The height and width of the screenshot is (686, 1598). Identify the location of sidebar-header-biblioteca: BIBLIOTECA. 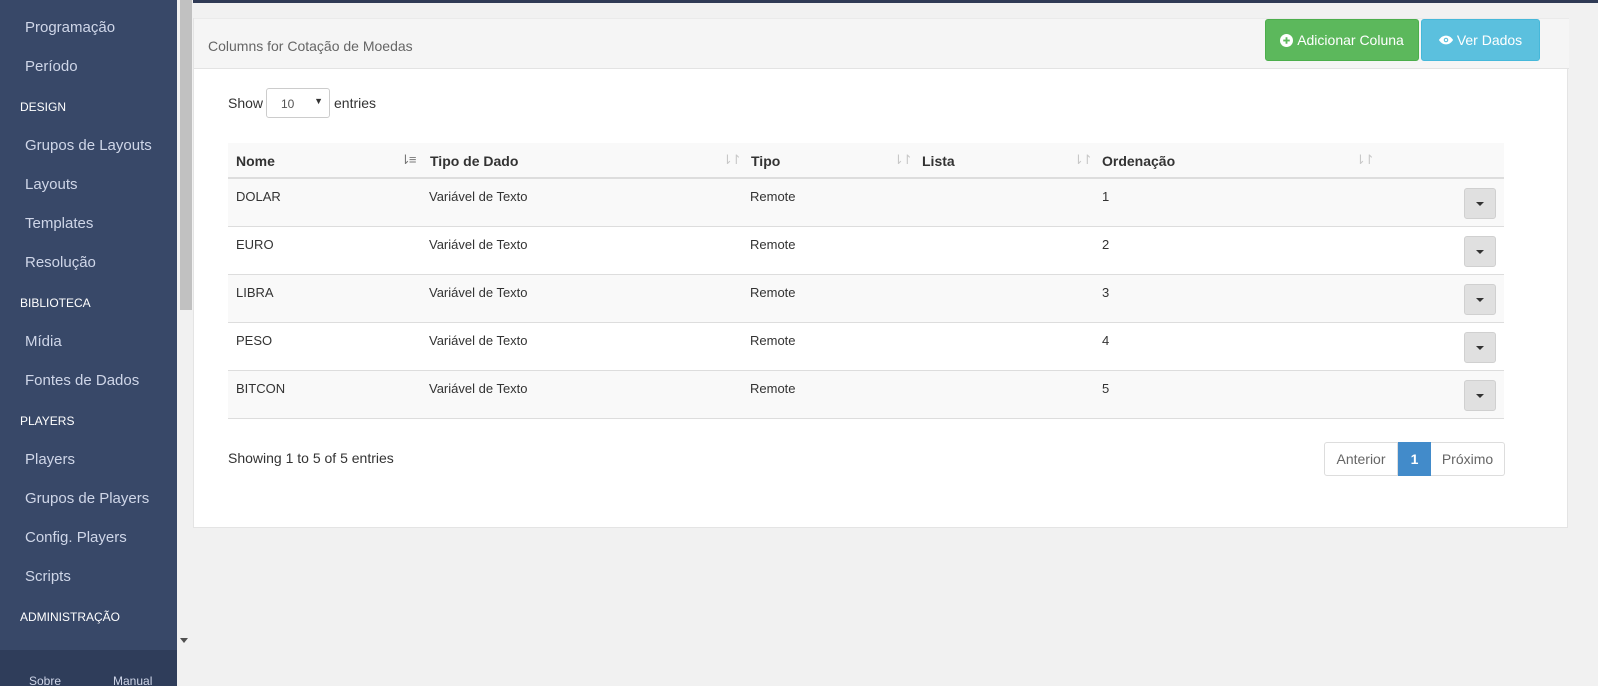
(55, 303).